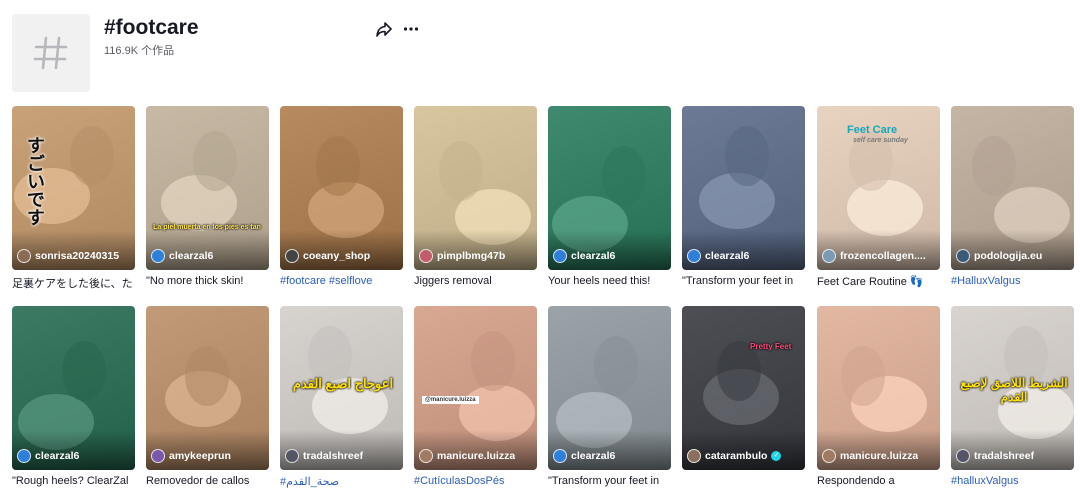 The image size is (1080, 495). I want to click on overlay-text: الشريط اللاصق لإصبع القدم, so click(1014, 390).